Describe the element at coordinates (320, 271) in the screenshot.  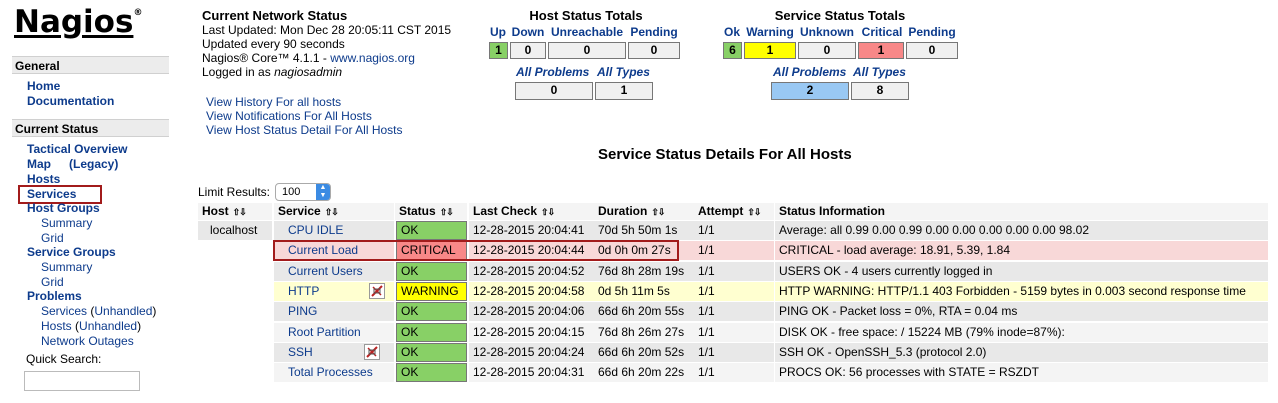
I see `service-link: Current Users` at that location.